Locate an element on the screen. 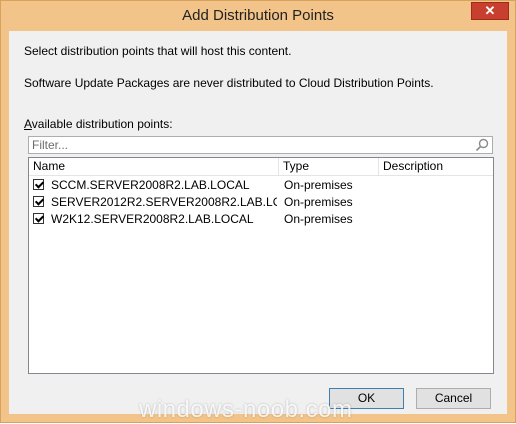  window-title: Add Distribution Points is located at coordinates (258, 15).